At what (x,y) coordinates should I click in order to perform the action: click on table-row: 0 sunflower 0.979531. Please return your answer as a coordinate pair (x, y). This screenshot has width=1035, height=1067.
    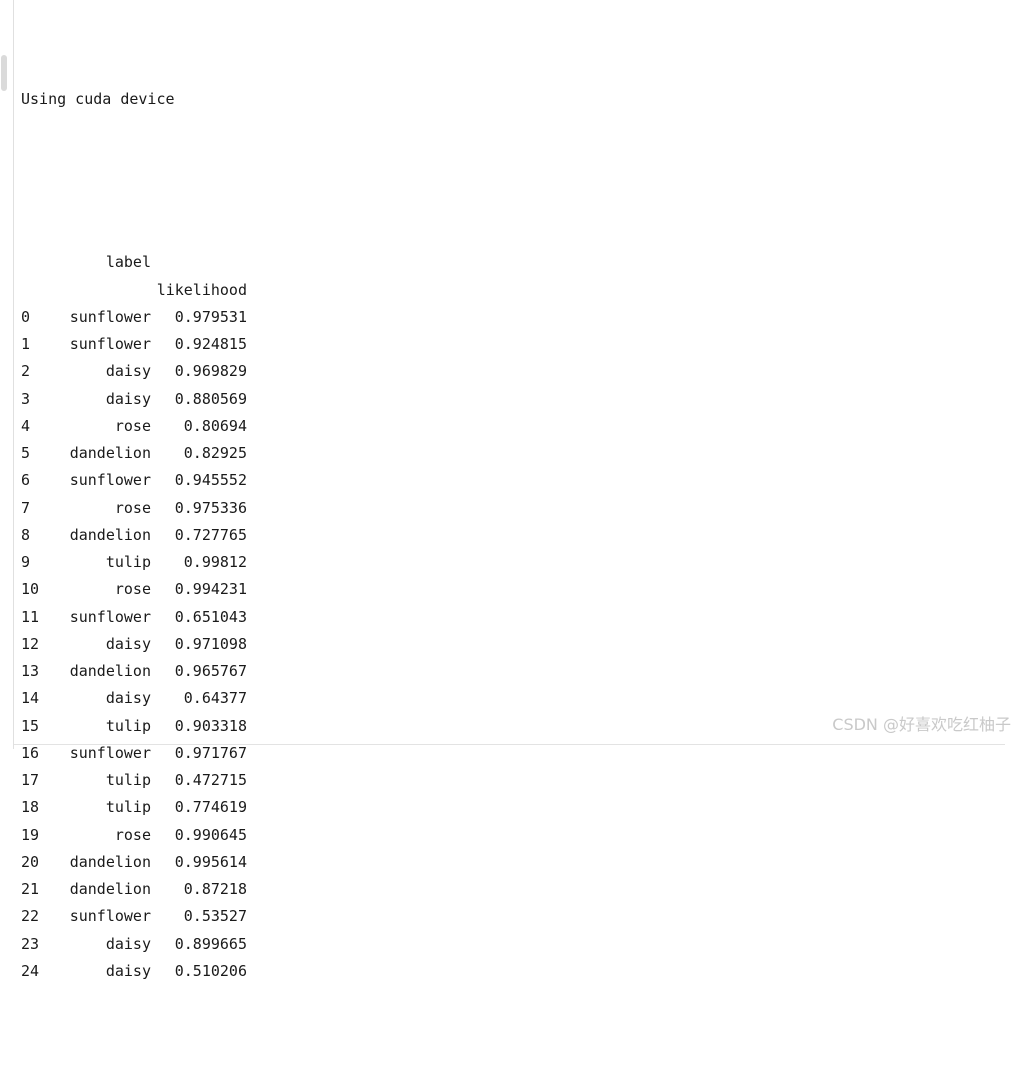
    Looking at the image, I should click on (134, 317).